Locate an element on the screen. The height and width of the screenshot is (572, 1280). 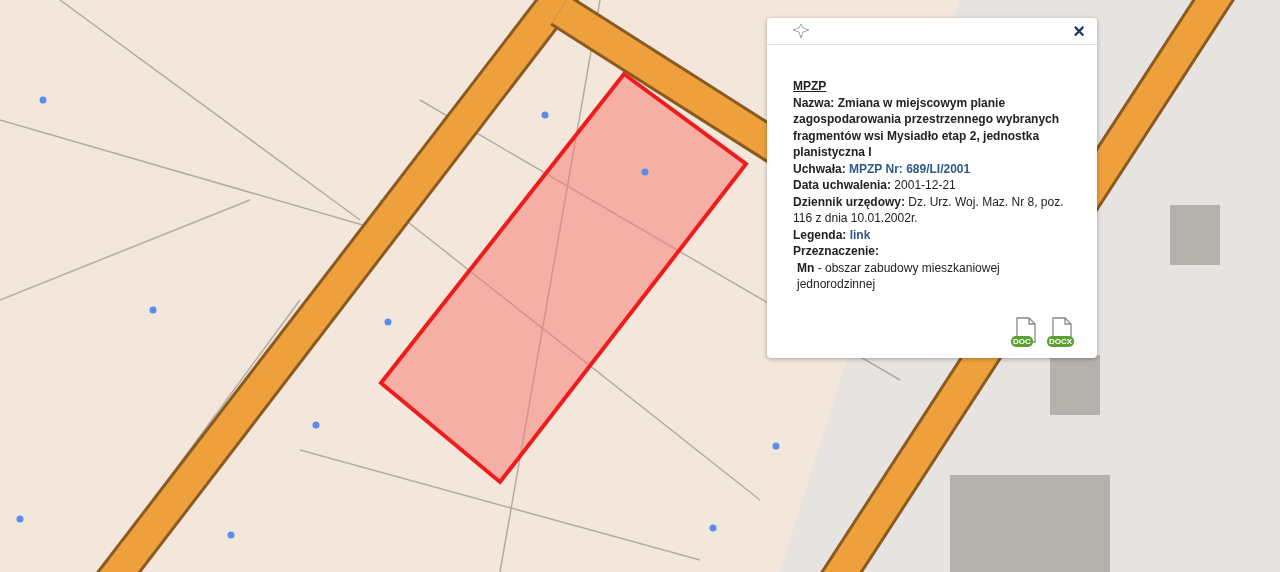
info-row-text: Dziennik urzędowy: Dz. Urz. Woj. Maz. Nr 8, poz. 116 z dnia 10.01.2002r. is located at coordinates (929, 210).